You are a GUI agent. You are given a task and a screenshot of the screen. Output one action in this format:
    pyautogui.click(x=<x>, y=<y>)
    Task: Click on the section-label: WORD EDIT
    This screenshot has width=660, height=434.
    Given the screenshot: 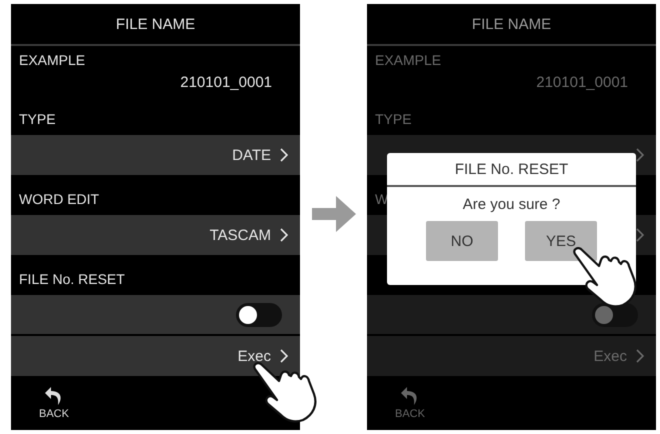 What is the action you would take?
    pyautogui.click(x=59, y=199)
    